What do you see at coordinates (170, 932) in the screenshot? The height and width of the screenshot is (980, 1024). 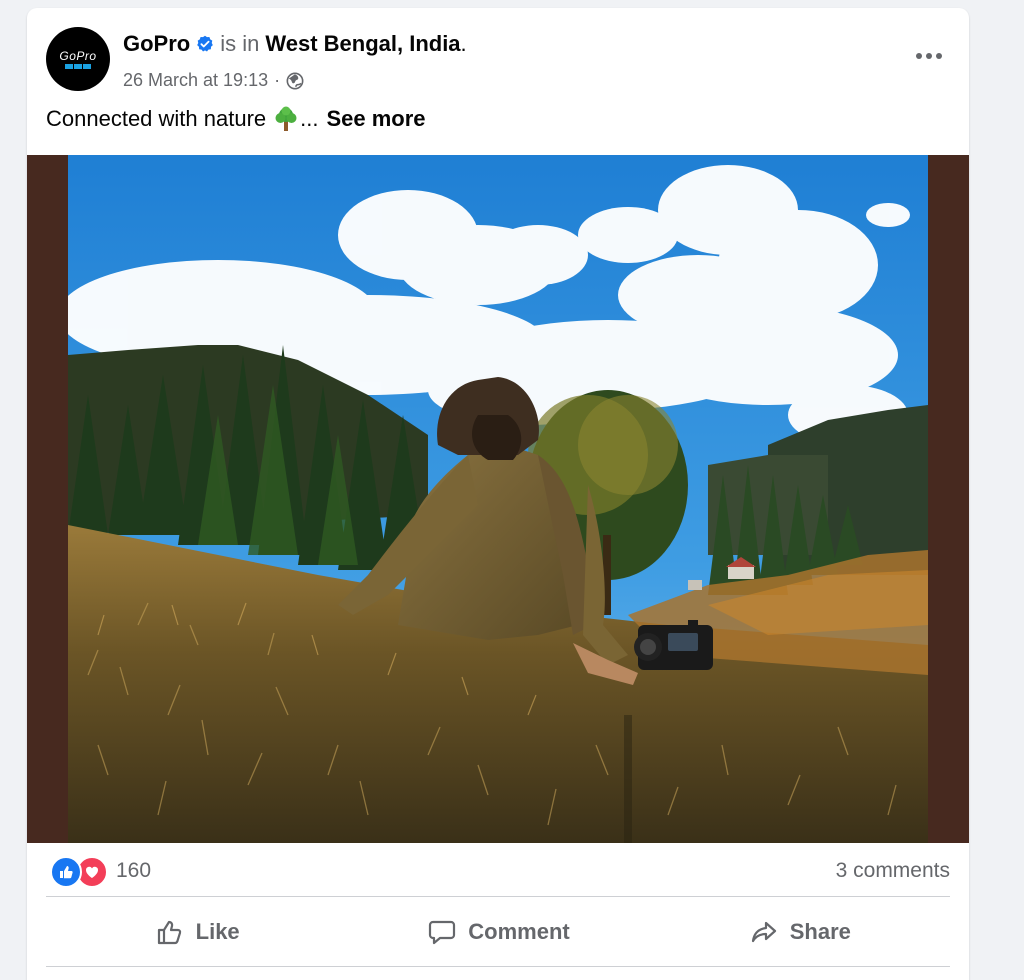 I see `thumbs-up-icon` at bounding box center [170, 932].